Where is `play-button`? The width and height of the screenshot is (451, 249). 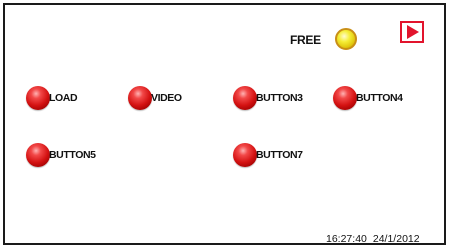 play-button is located at coordinates (412, 32).